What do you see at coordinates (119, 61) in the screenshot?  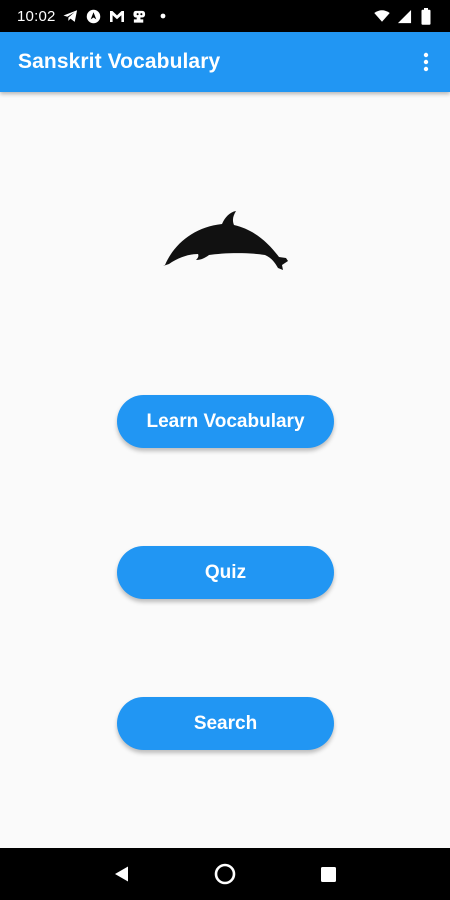 I see `app-title: Sanskrit Vocabulary` at bounding box center [119, 61].